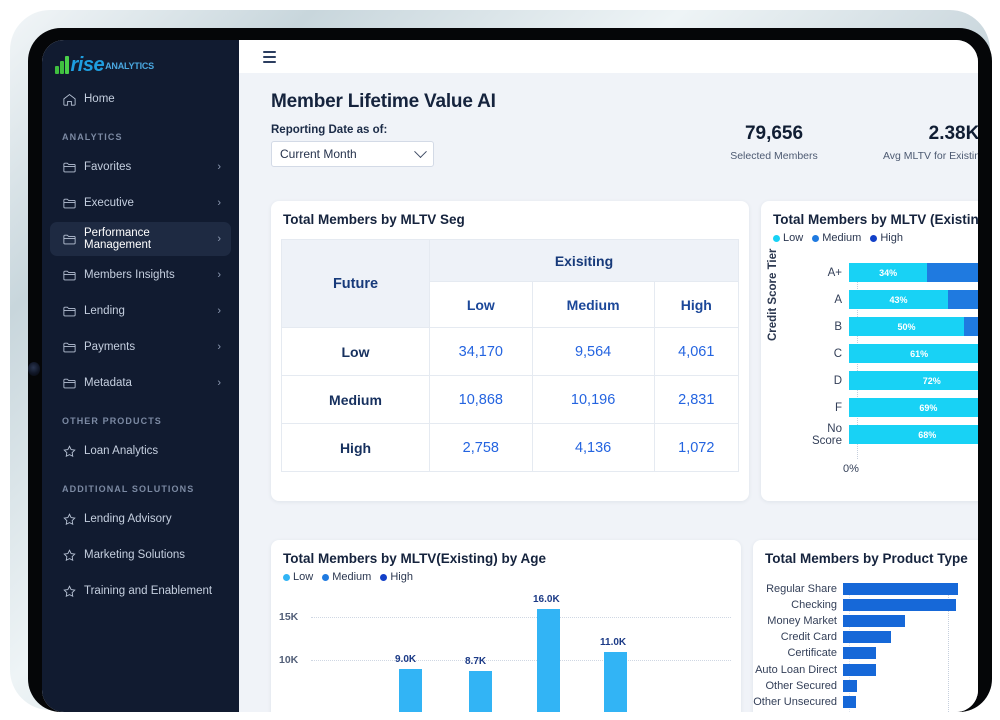  What do you see at coordinates (815, 669) in the screenshot?
I see `product-bar-row: Auto Loan Direct` at bounding box center [815, 669].